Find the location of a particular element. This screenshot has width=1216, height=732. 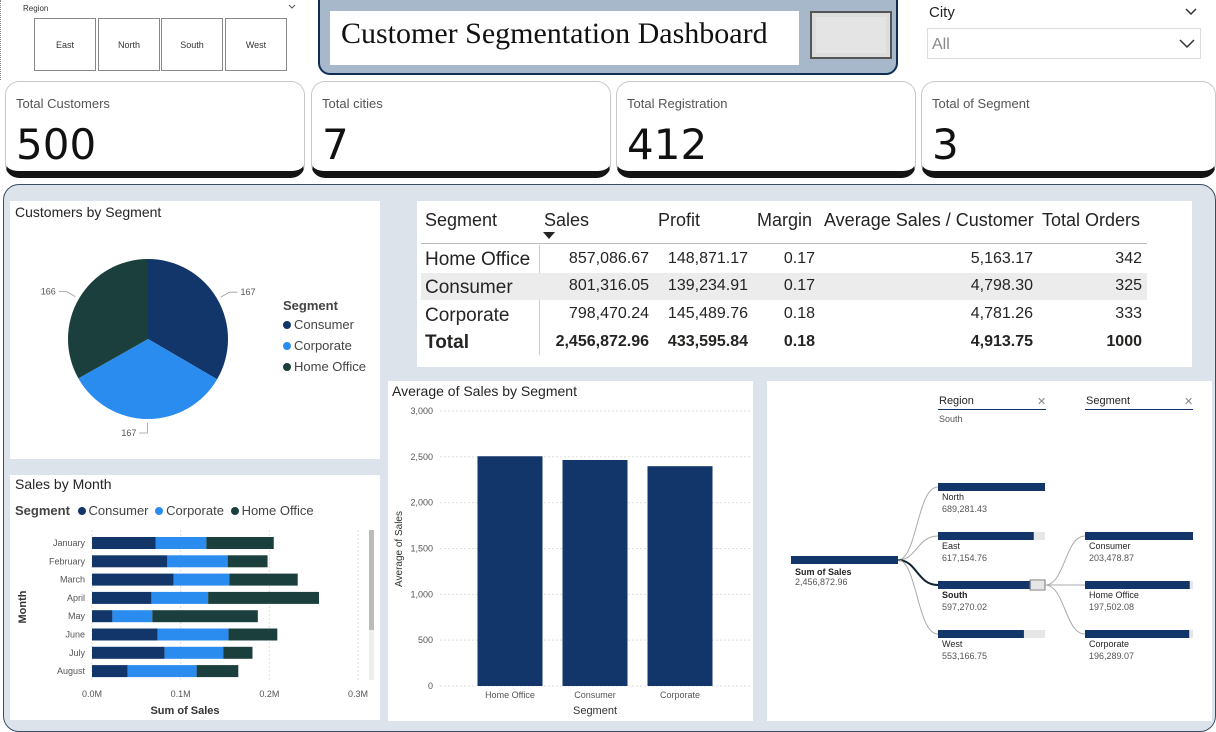

node-value: 197,502.08 is located at coordinates (1112, 607).